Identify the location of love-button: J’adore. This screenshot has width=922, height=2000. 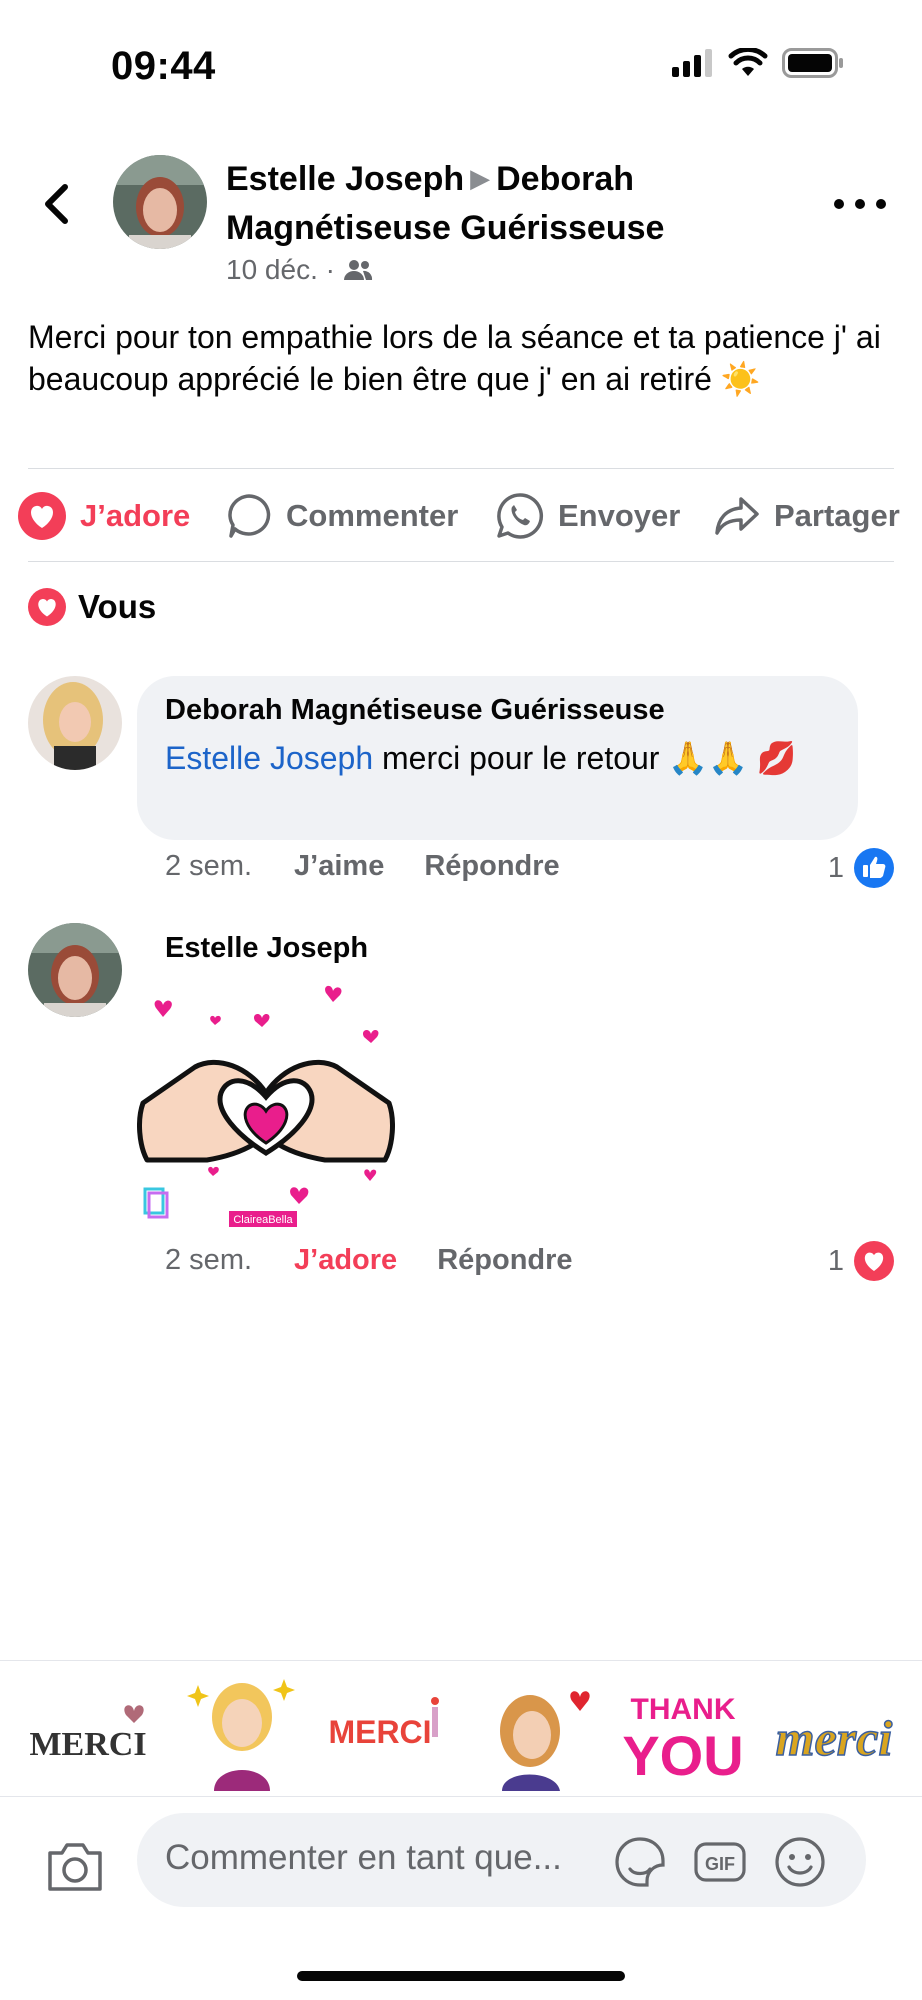
(104, 516).